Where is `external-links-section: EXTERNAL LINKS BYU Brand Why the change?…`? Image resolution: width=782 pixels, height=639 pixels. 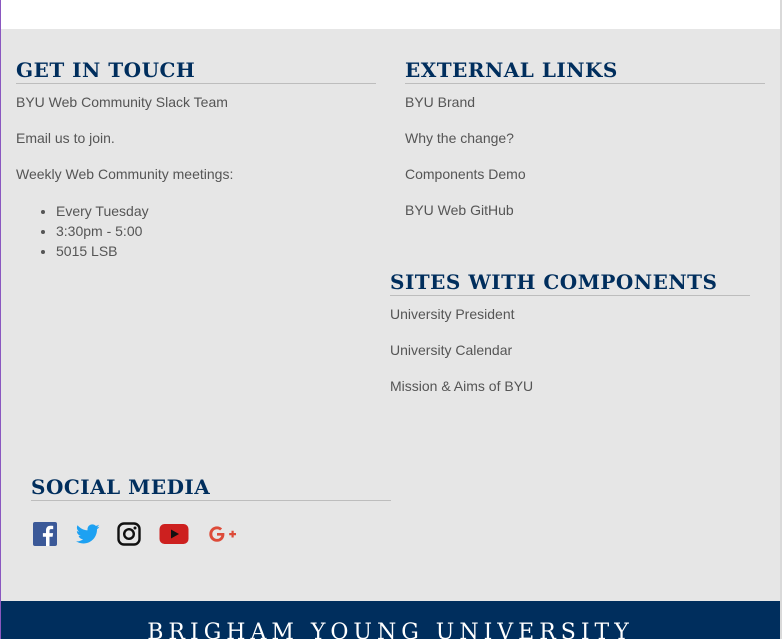 external-links-section: EXTERNAL LINKS BYU Brand Why the change?… is located at coordinates (585, 138).